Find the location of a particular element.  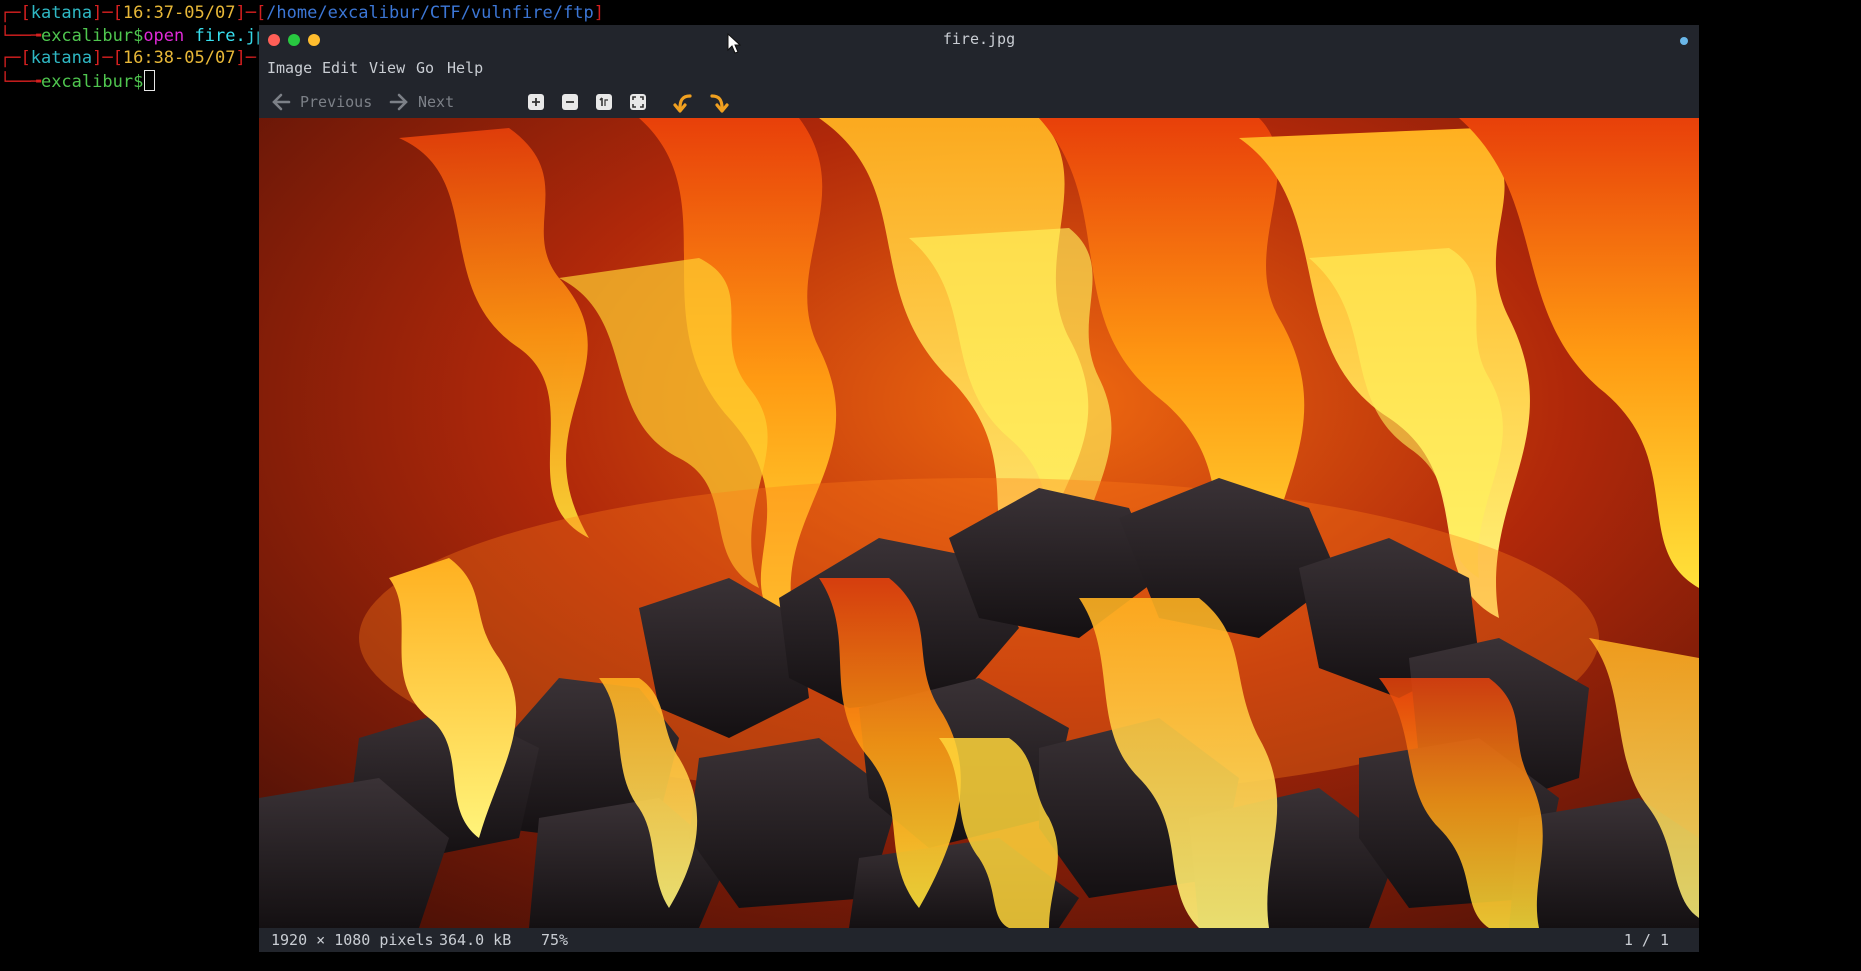

menu-bar: Image Edit View Go Help is located at coordinates (979, 68).